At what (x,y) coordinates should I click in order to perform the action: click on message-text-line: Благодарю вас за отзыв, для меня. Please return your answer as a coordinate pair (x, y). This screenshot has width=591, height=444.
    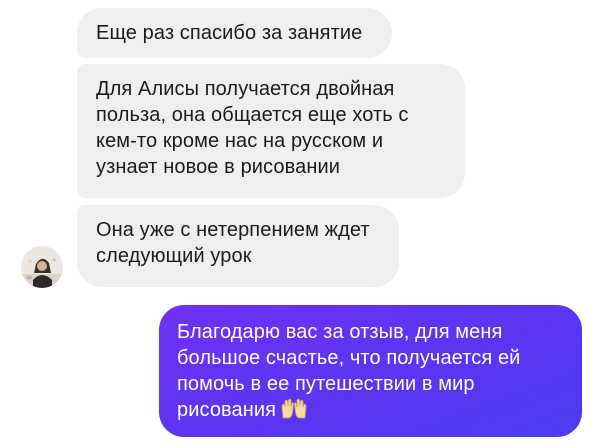
    Looking at the image, I should click on (340, 332).